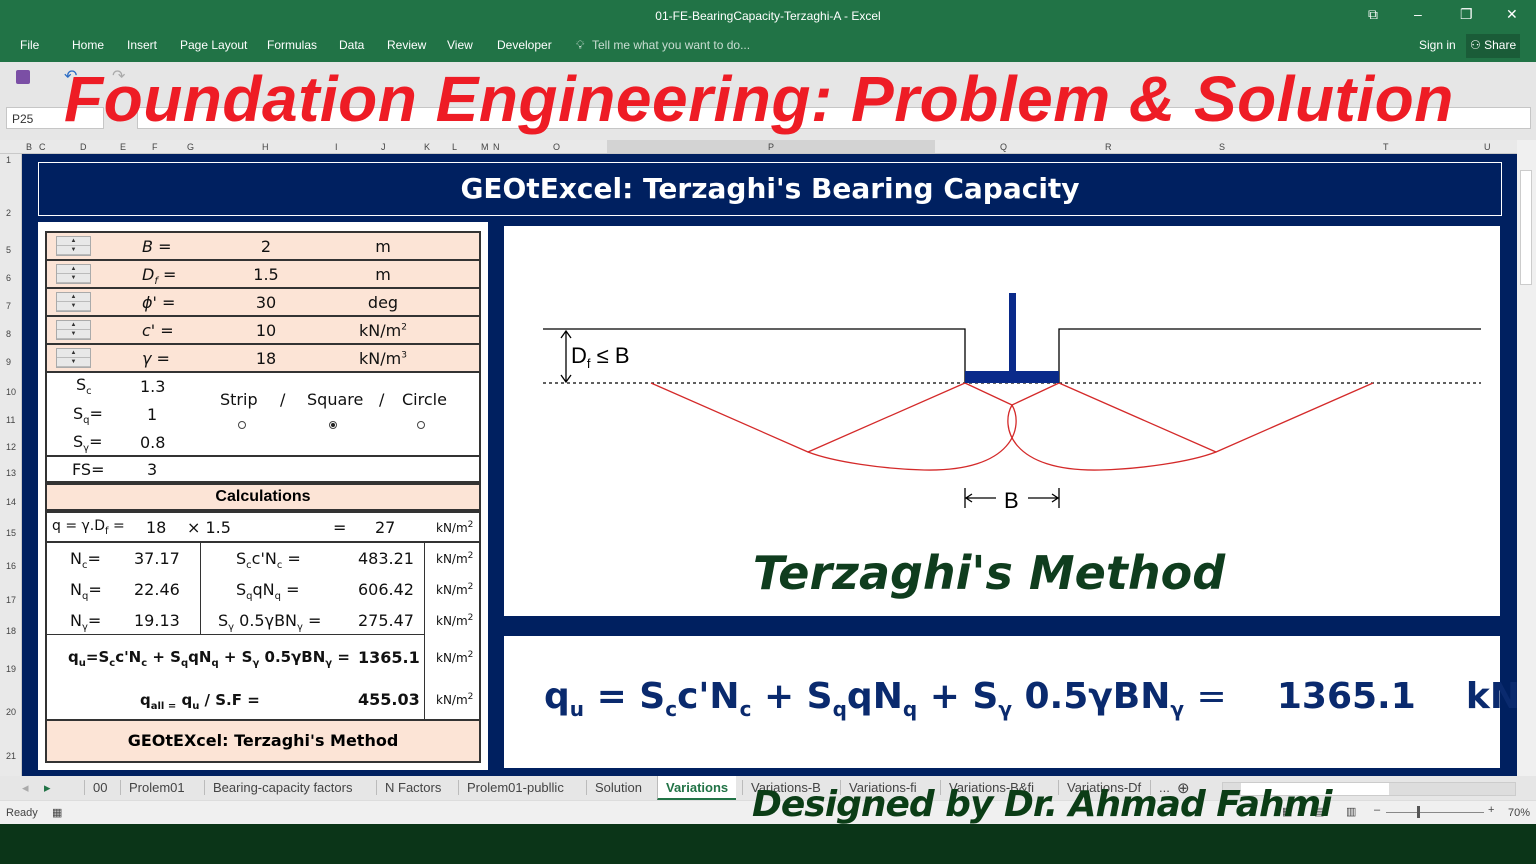  I want to click on tab-home: Home, so click(88, 45).